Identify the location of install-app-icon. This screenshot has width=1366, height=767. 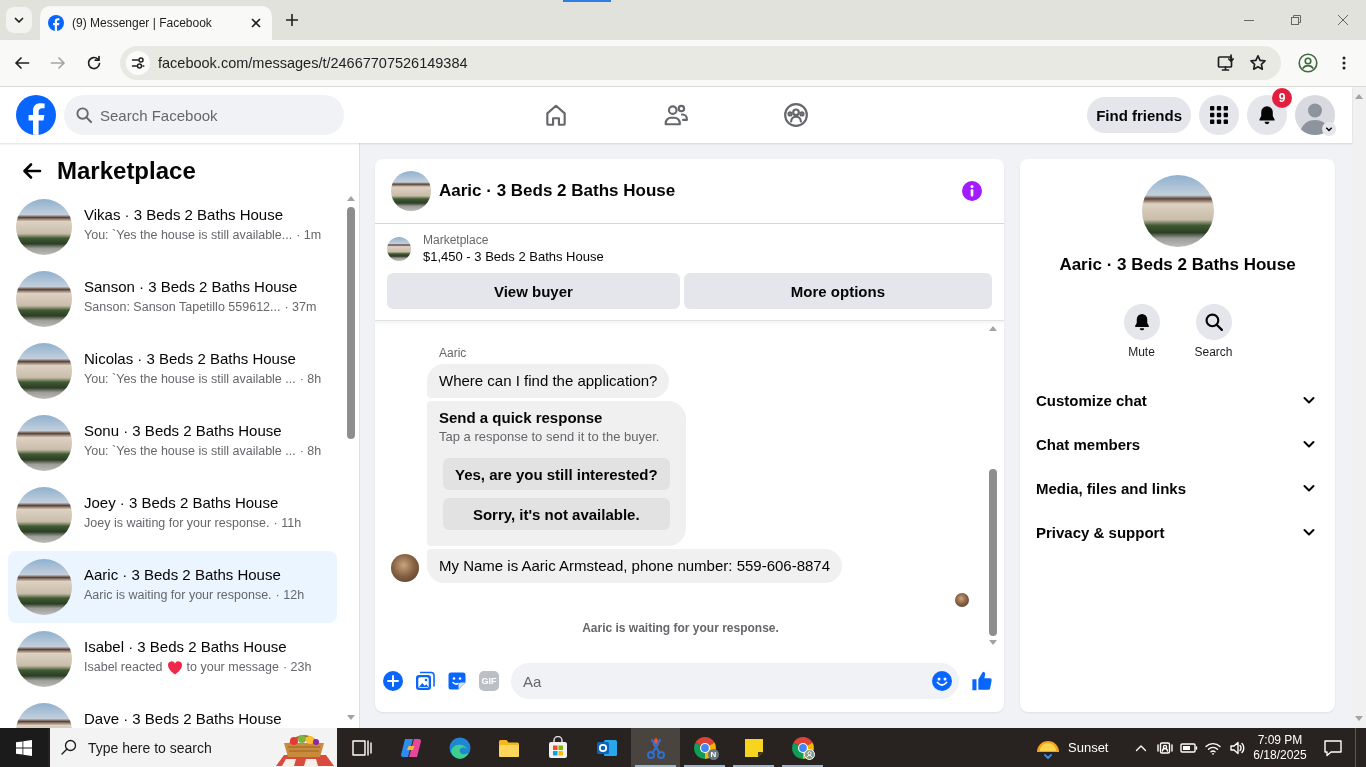
(1226, 63).